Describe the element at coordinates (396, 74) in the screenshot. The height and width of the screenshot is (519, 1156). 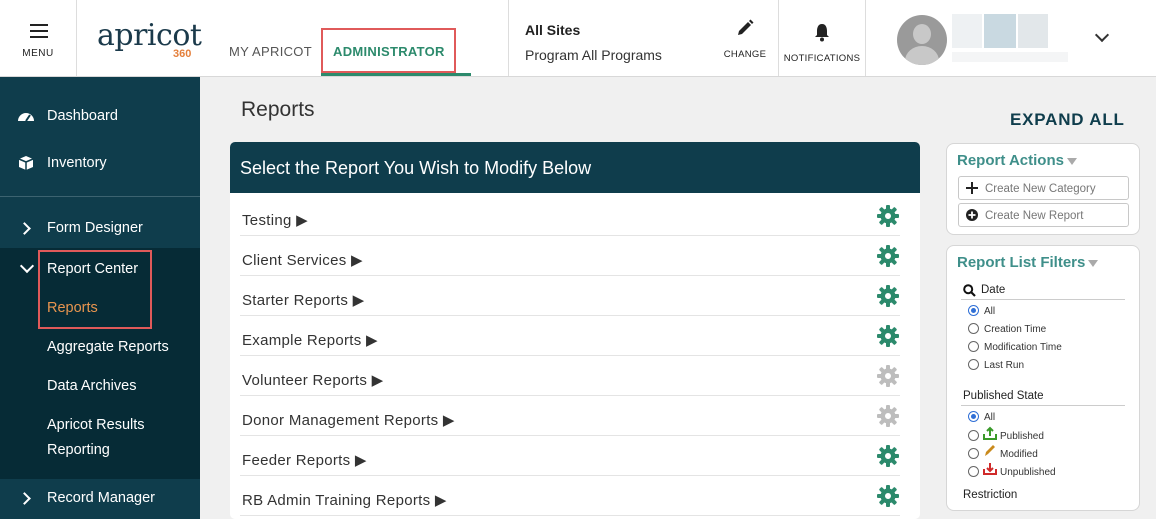
I see `active-tab-indicator` at that location.